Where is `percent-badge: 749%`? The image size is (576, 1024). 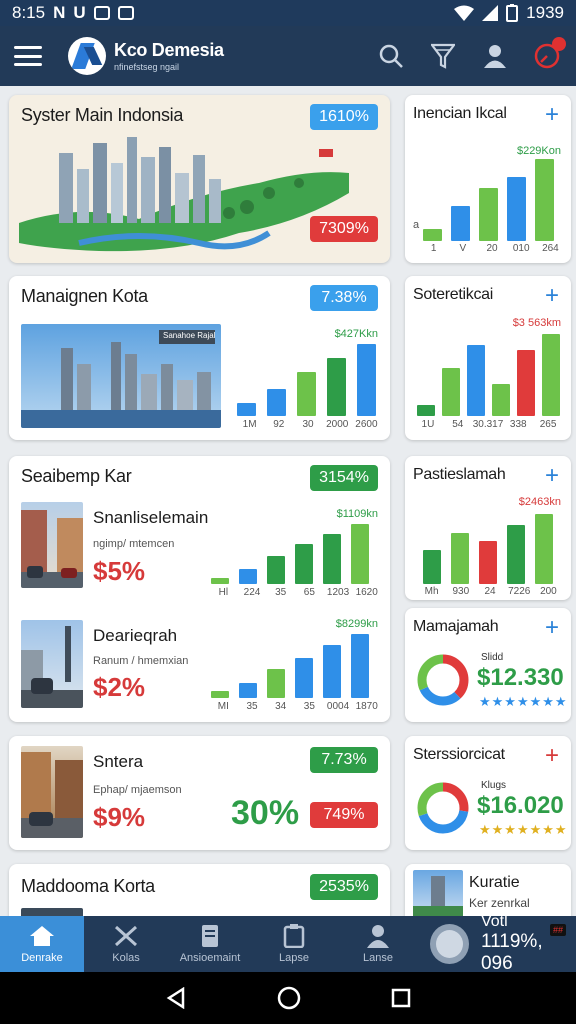
percent-badge: 749% is located at coordinates (344, 815).